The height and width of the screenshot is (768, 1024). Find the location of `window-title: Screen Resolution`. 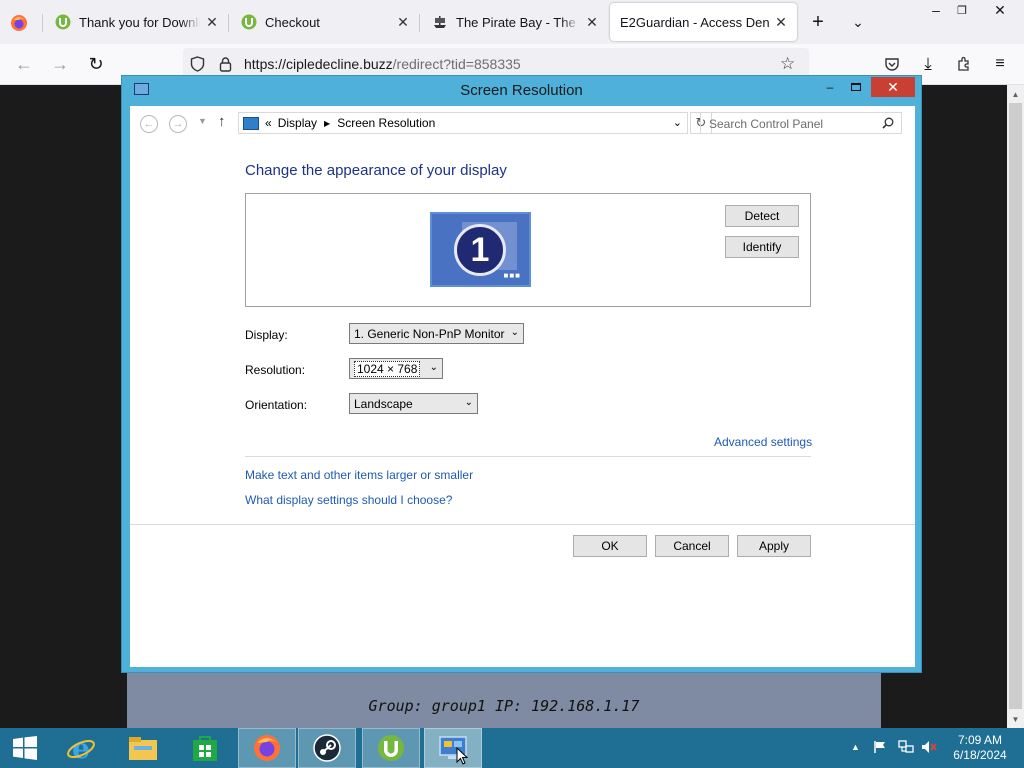

window-title: Screen Resolution is located at coordinates (521, 90).